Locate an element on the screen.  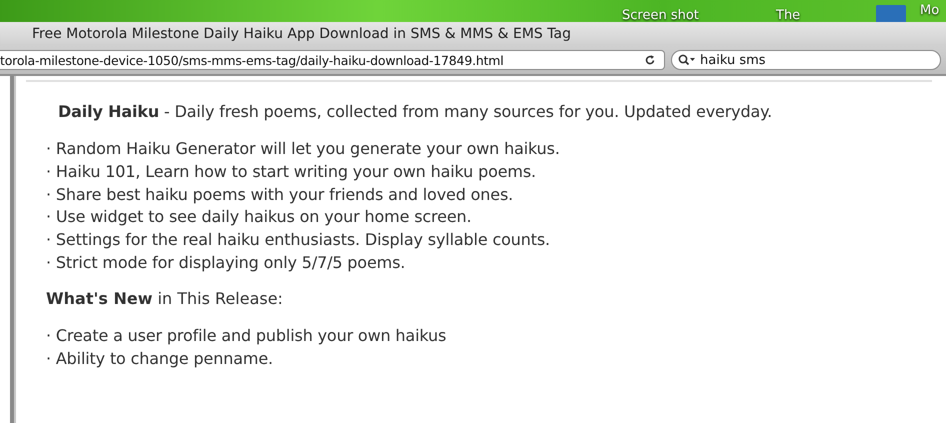
list-item: · Haiku 101, Learn how to start writing your own haiku poems. is located at coordinates (291, 171).